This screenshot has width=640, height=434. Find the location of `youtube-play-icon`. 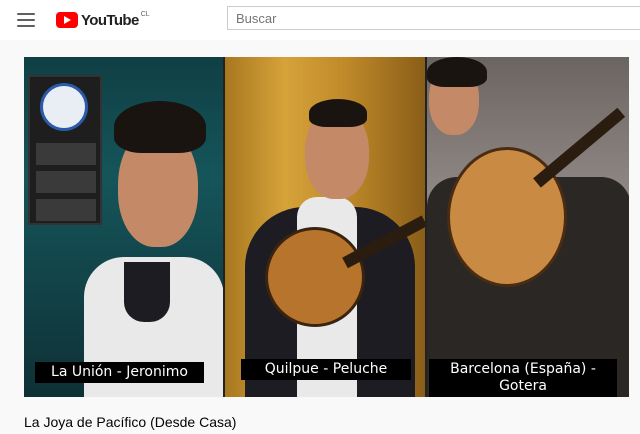

youtube-play-icon is located at coordinates (67, 20).